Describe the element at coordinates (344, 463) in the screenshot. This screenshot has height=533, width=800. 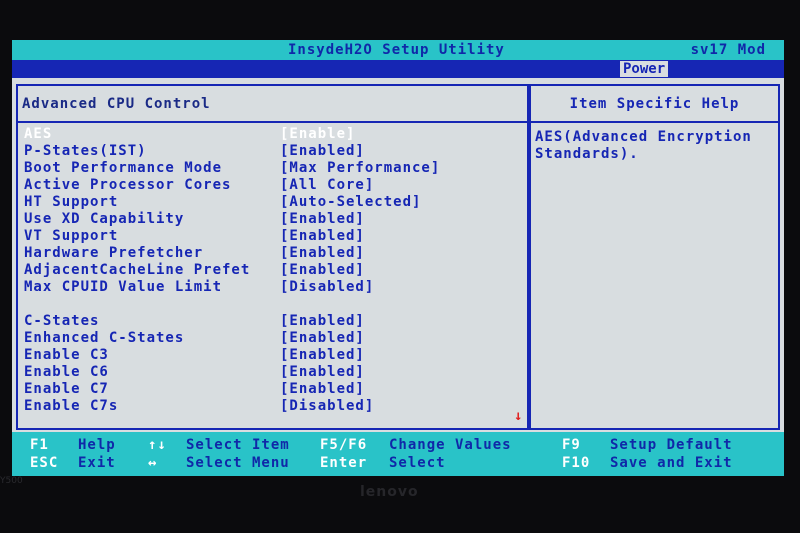
I see `enter-key: Enter` at that location.